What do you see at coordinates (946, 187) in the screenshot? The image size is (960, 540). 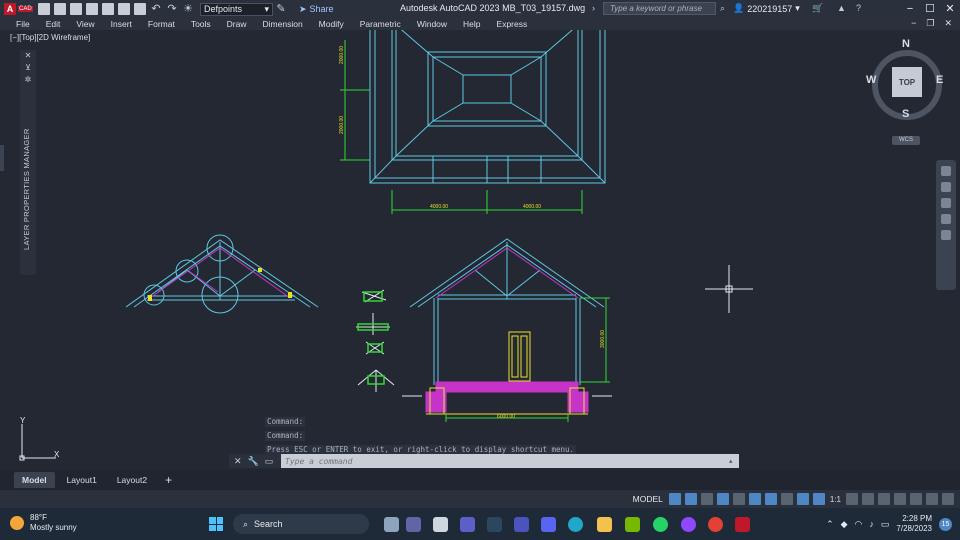 I see `pan-icon` at bounding box center [946, 187].